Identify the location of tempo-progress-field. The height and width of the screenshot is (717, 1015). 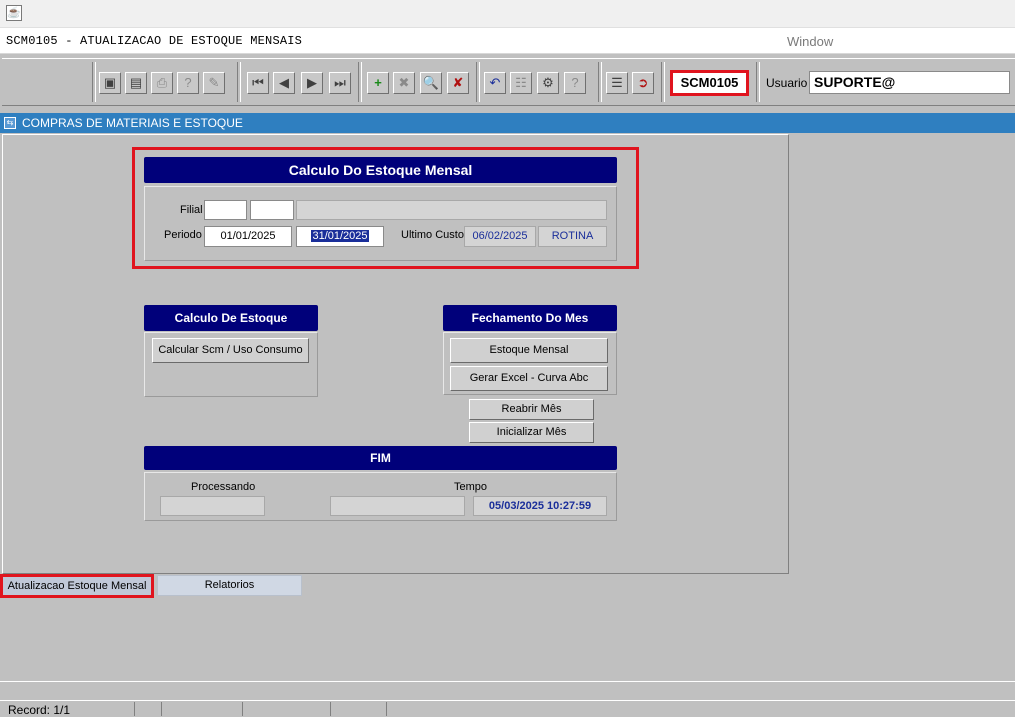
(397, 506).